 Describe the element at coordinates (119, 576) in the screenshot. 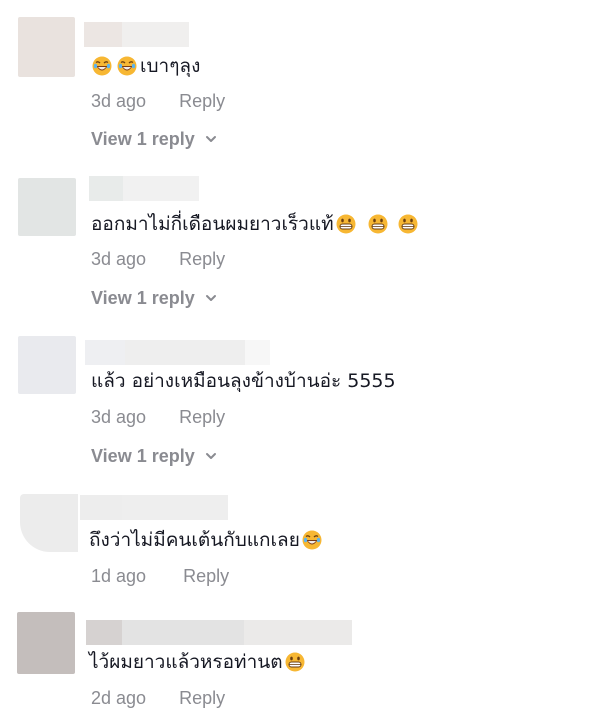

I see `comment-time: 1d ago` at that location.